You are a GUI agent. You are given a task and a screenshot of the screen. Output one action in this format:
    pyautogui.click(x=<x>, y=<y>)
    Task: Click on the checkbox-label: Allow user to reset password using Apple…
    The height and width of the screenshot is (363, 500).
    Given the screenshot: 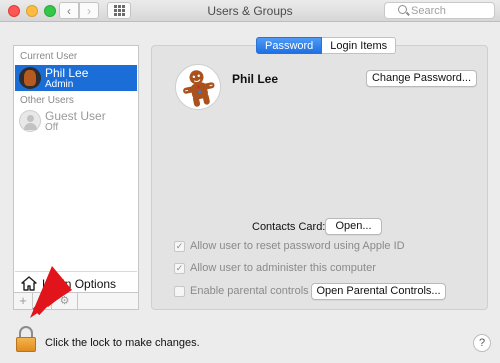 What is the action you would take?
    pyautogui.click(x=297, y=246)
    